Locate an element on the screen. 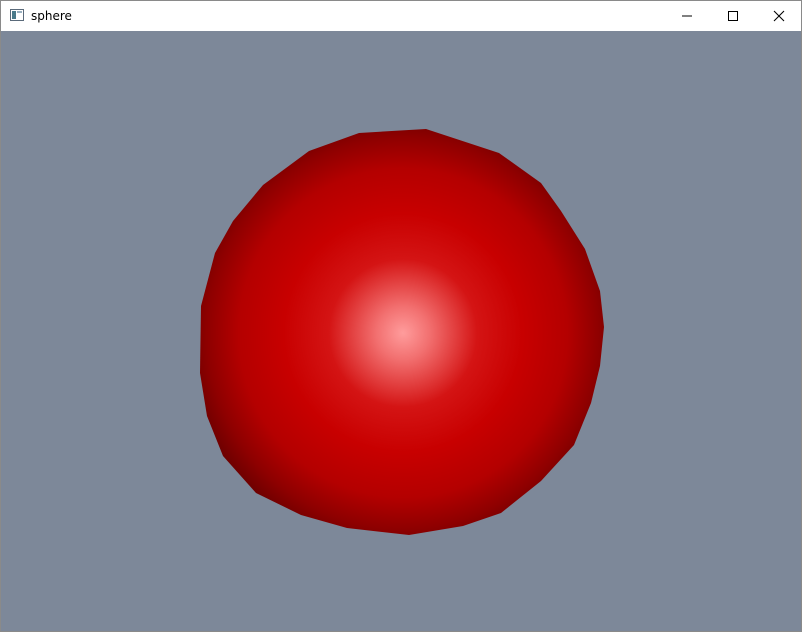 The width and height of the screenshot is (802, 632). close-button is located at coordinates (778, 16).